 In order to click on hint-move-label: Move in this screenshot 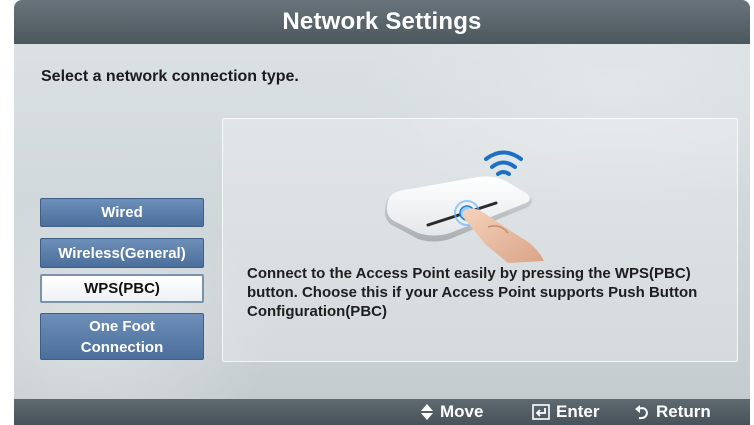, I will do `click(462, 411)`.